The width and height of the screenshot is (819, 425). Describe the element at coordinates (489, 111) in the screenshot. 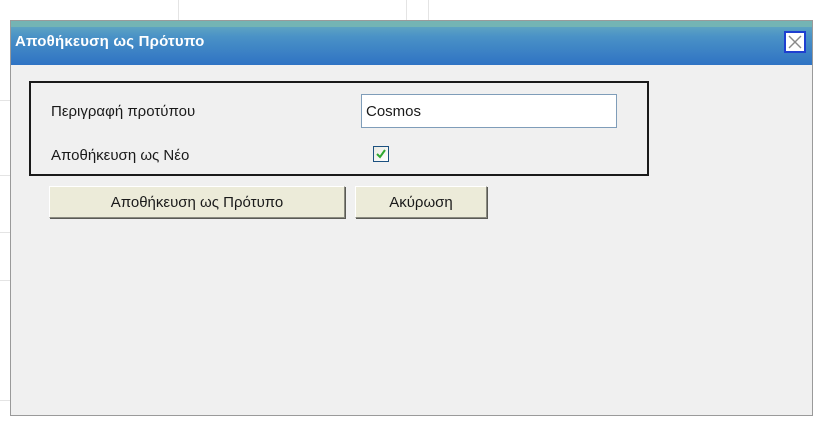

I see `description-input` at that location.